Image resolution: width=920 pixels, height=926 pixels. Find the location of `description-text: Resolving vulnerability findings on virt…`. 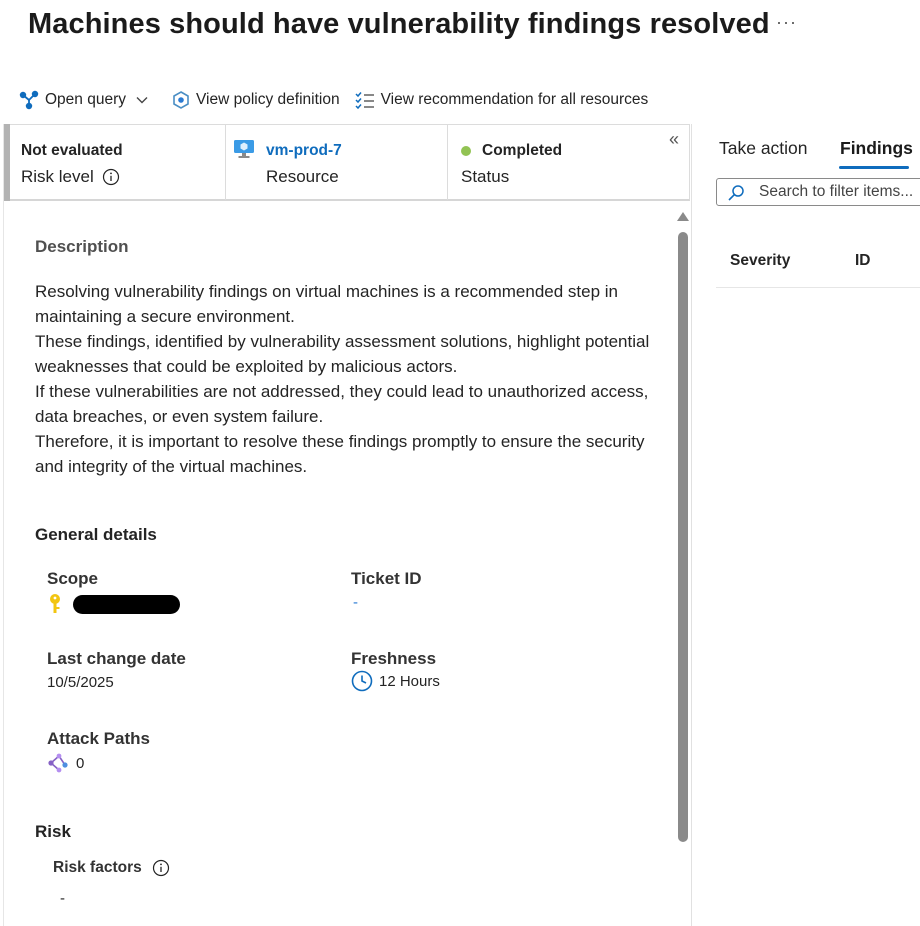

description-text: Resolving vulnerability findings on virt… is located at coordinates (345, 379).